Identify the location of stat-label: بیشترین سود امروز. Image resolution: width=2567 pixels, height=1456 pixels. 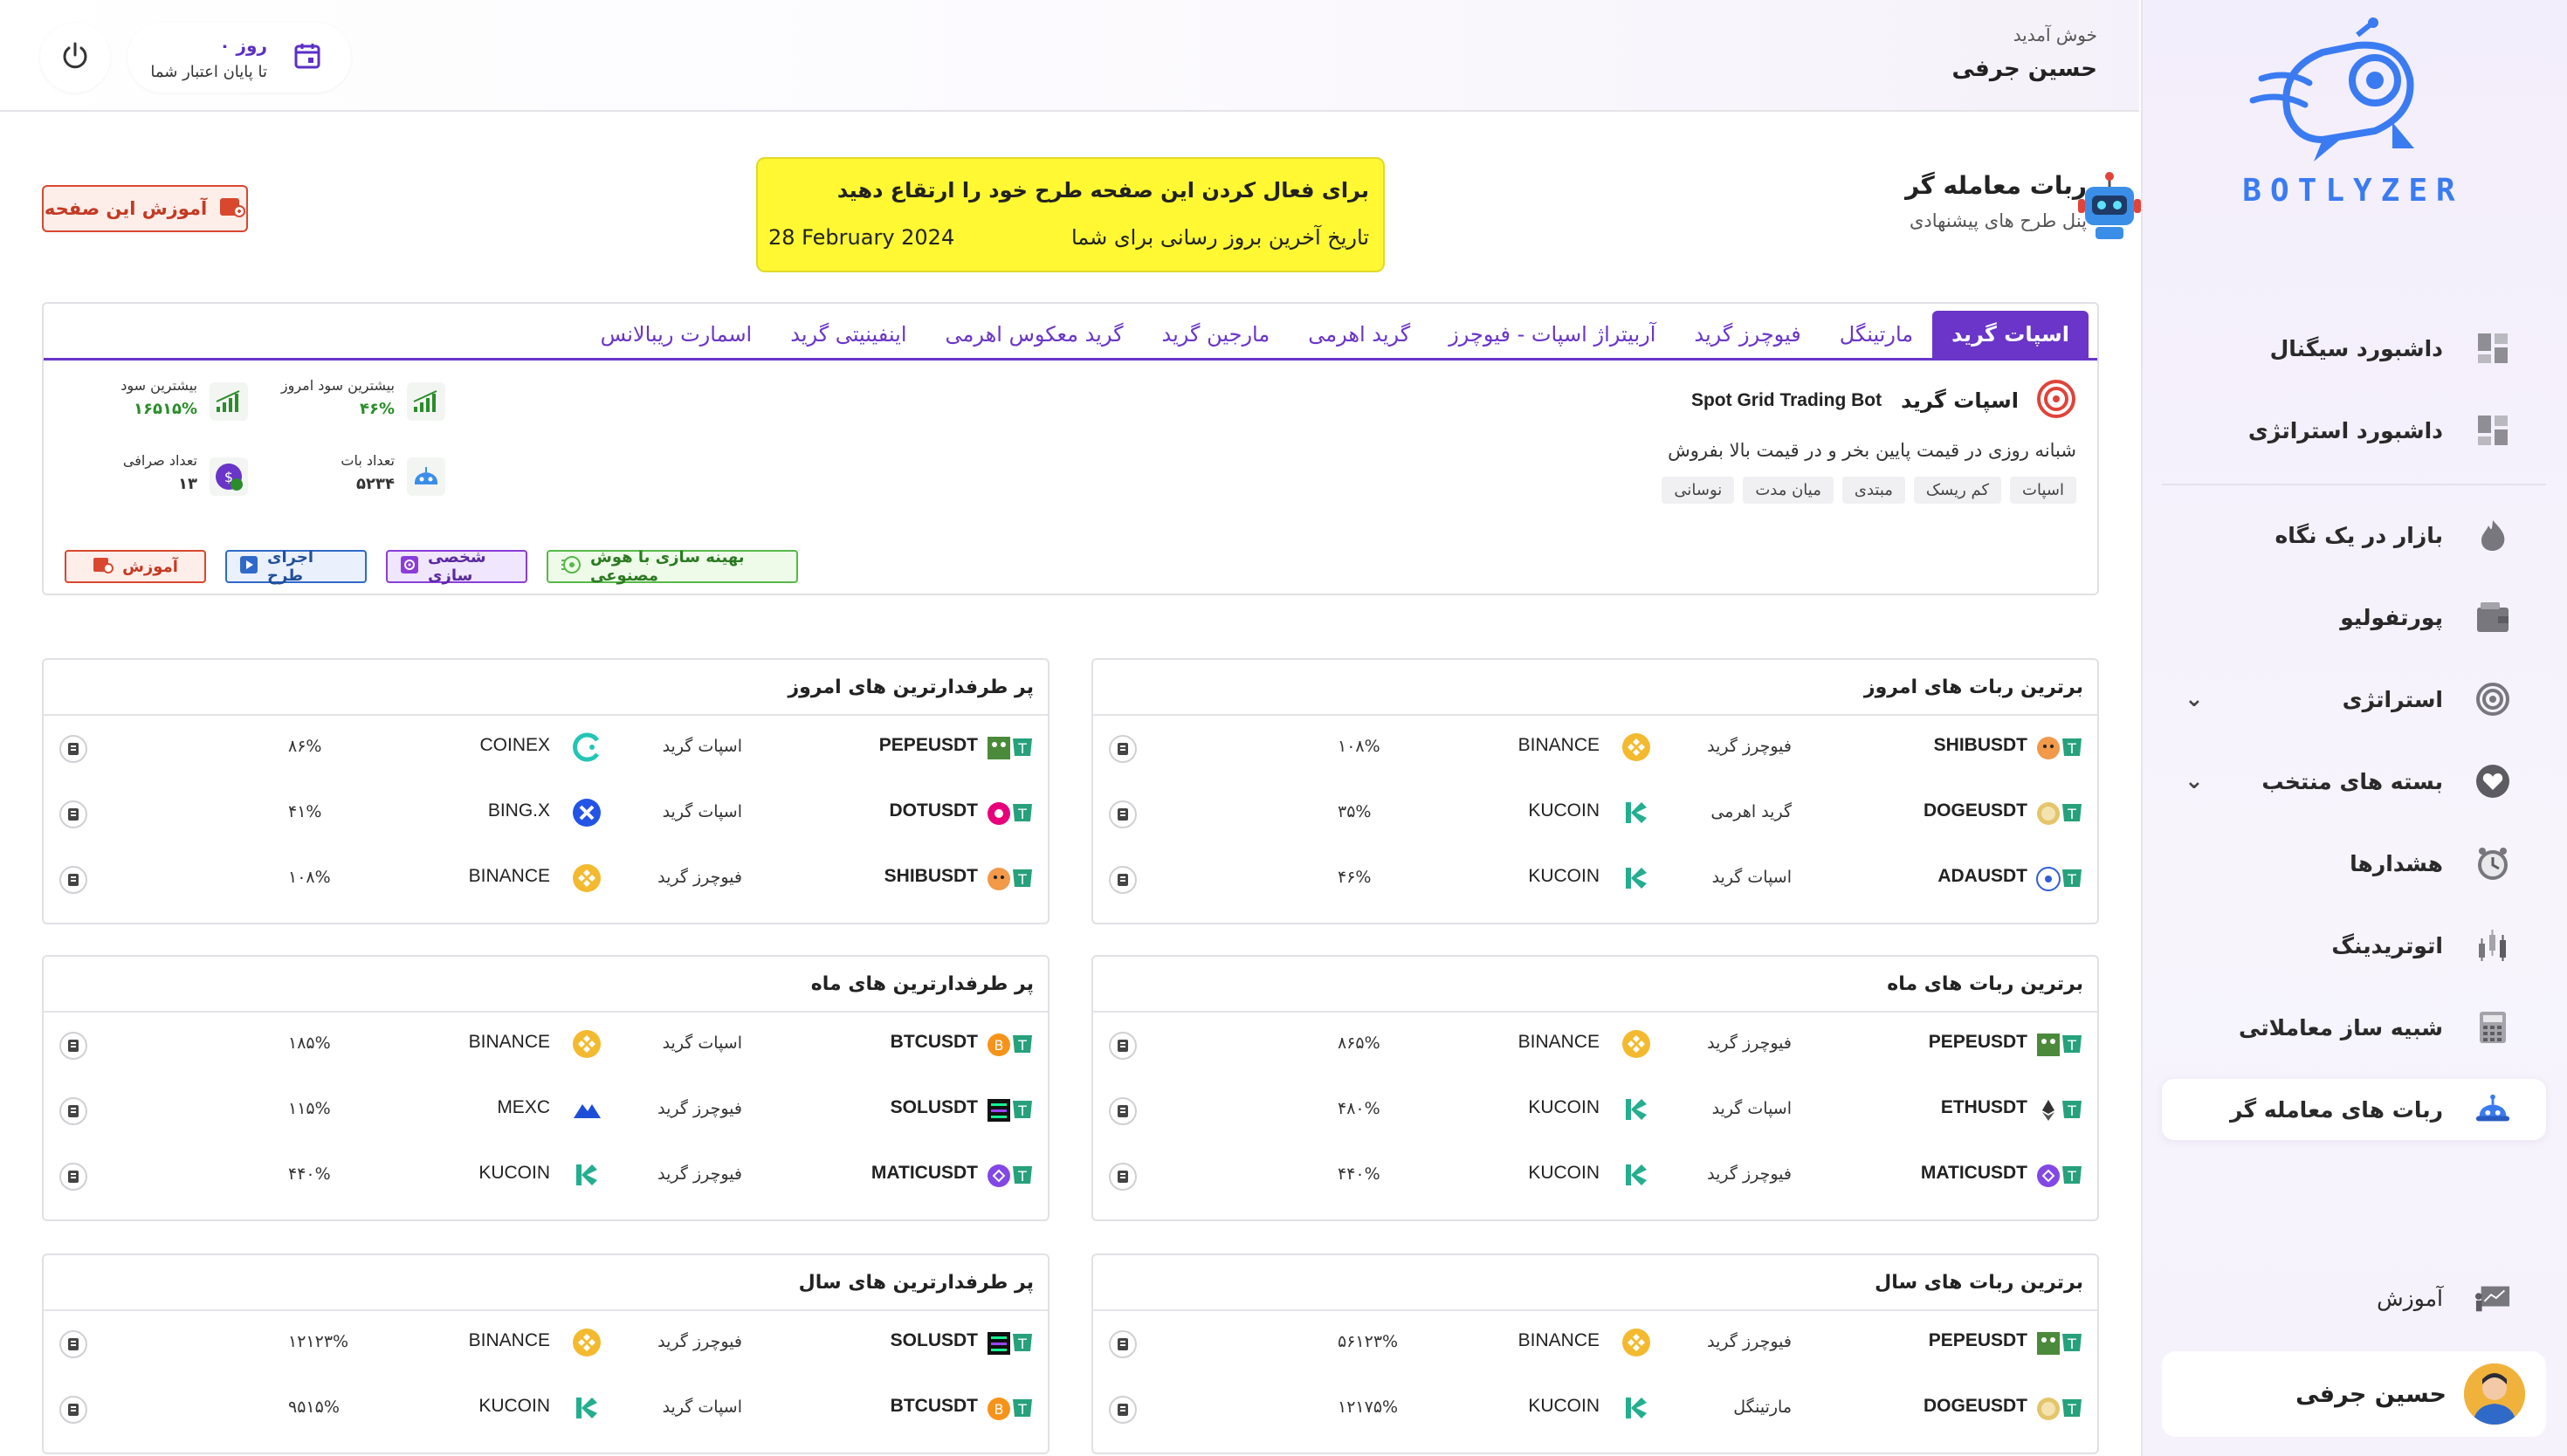
(337, 385).